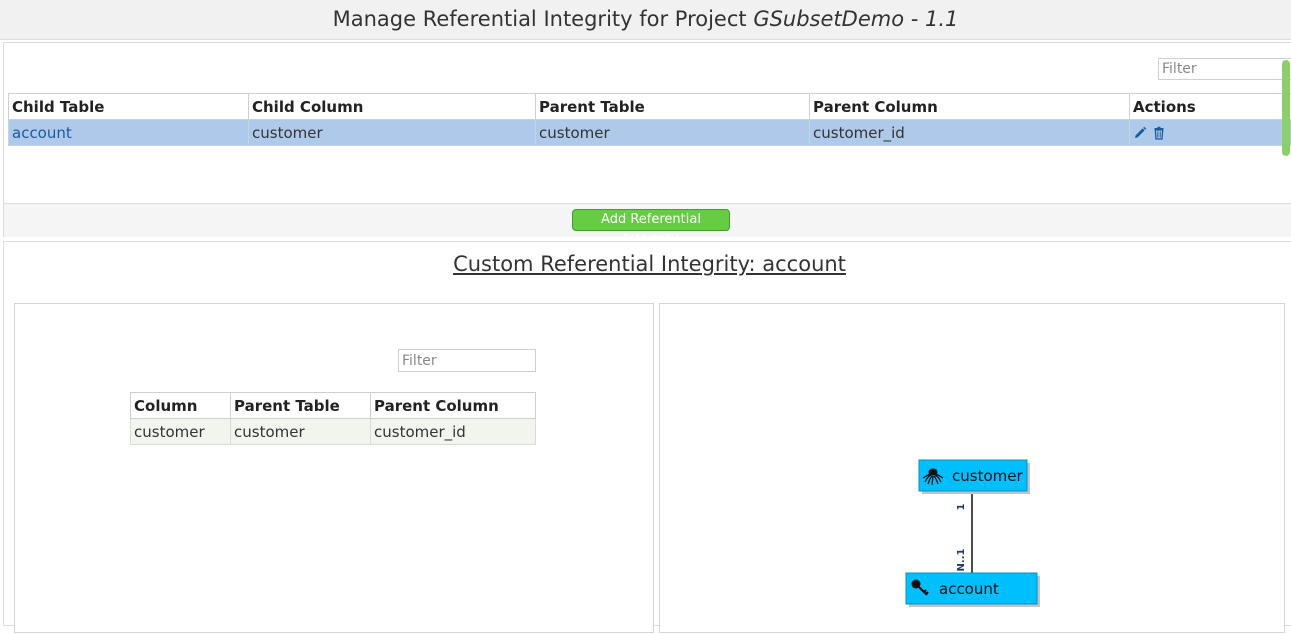 The image size is (1291, 634). What do you see at coordinates (961, 506) in the screenshot?
I see `parent-cardinality-label: 1` at bounding box center [961, 506].